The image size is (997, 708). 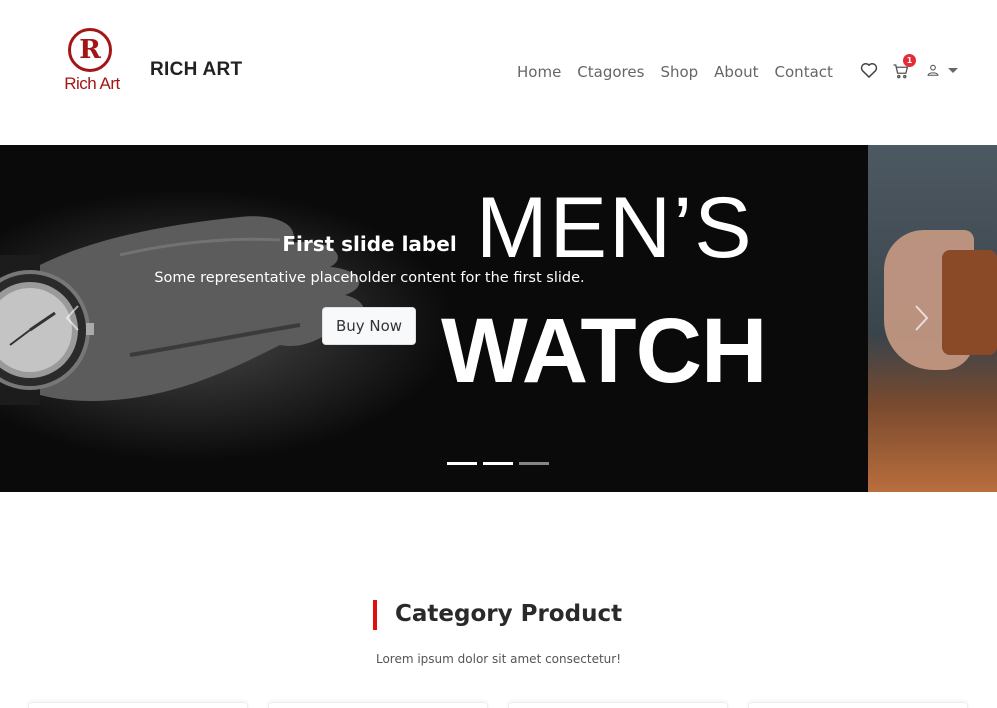 I want to click on nav-about: About, so click(x=736, y=72).